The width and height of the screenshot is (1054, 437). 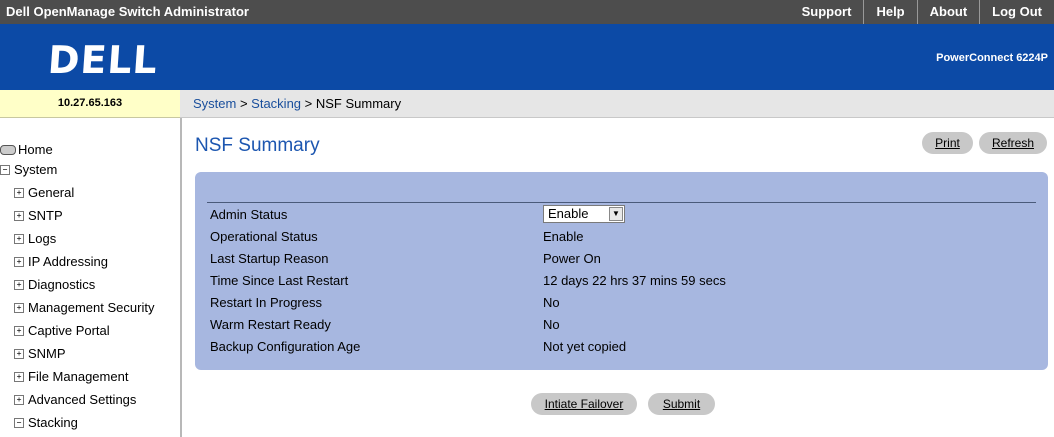 I want to click on row-label: Backup Configuration Age, so click(x=285, y=346).